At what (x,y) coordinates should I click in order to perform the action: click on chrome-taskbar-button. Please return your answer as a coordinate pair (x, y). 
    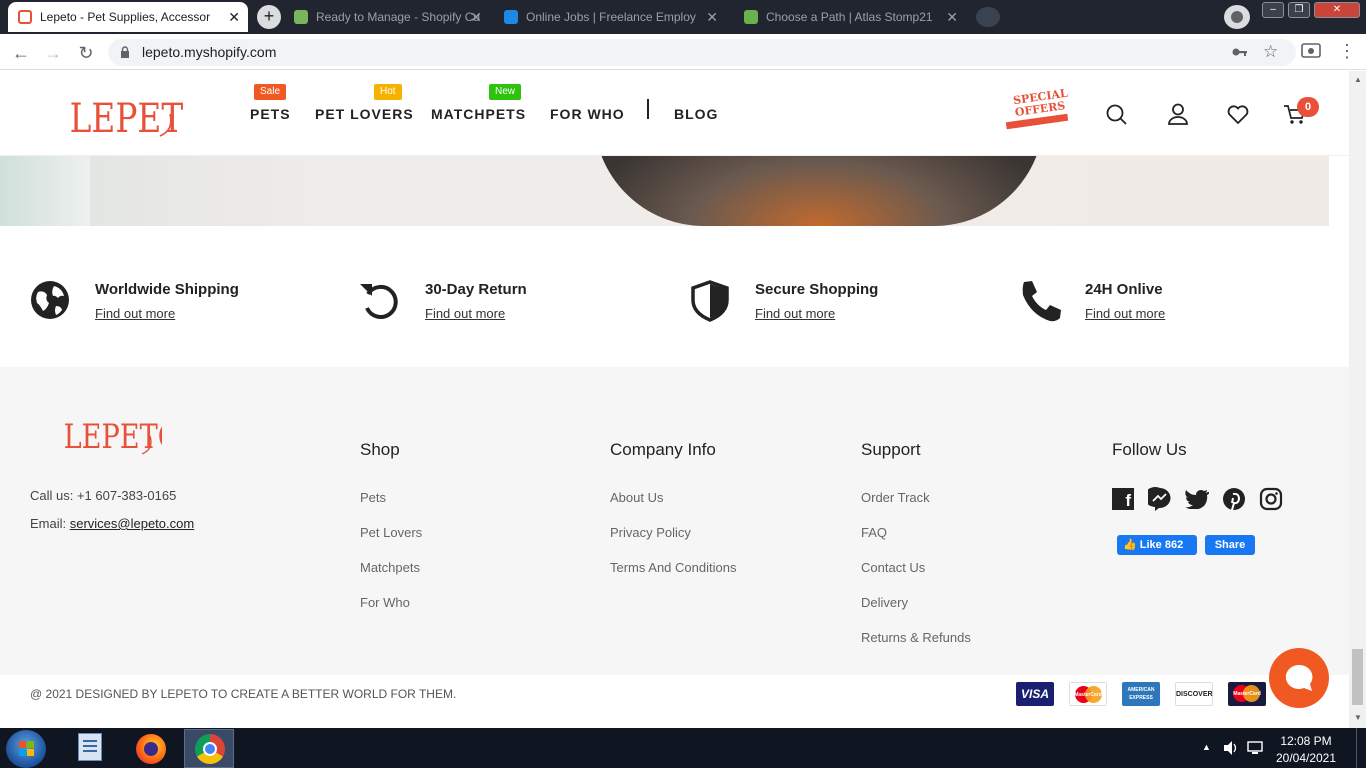
    Looking at the image, I should click on (209, 748).